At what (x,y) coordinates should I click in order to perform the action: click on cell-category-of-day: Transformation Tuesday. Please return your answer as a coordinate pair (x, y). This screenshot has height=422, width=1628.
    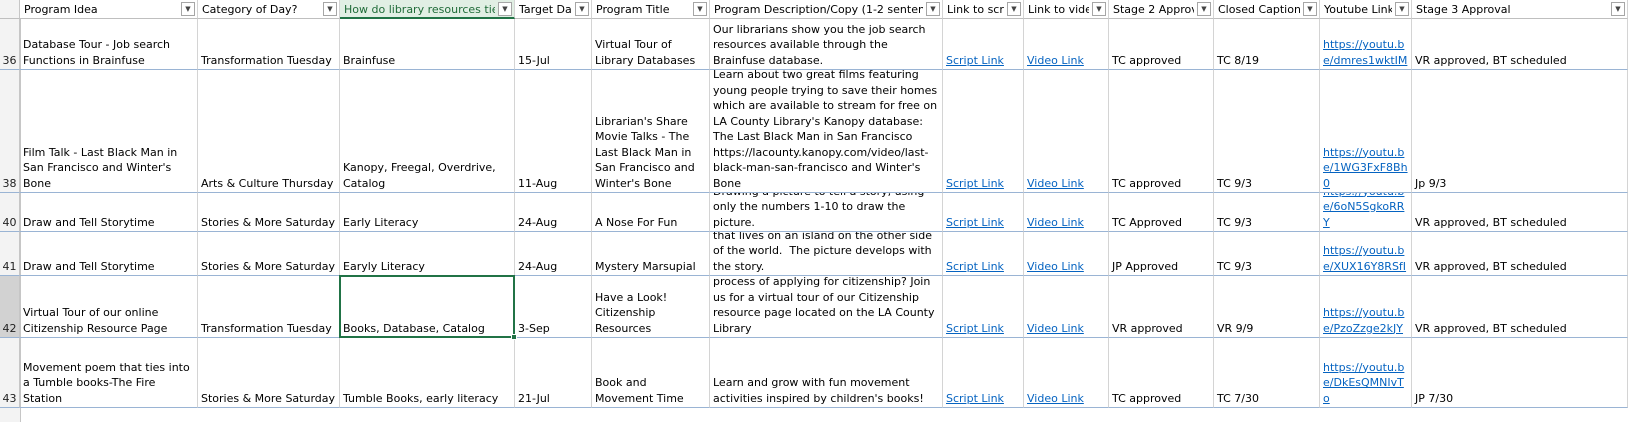
    Looking at the image, I should click on (269, 307).